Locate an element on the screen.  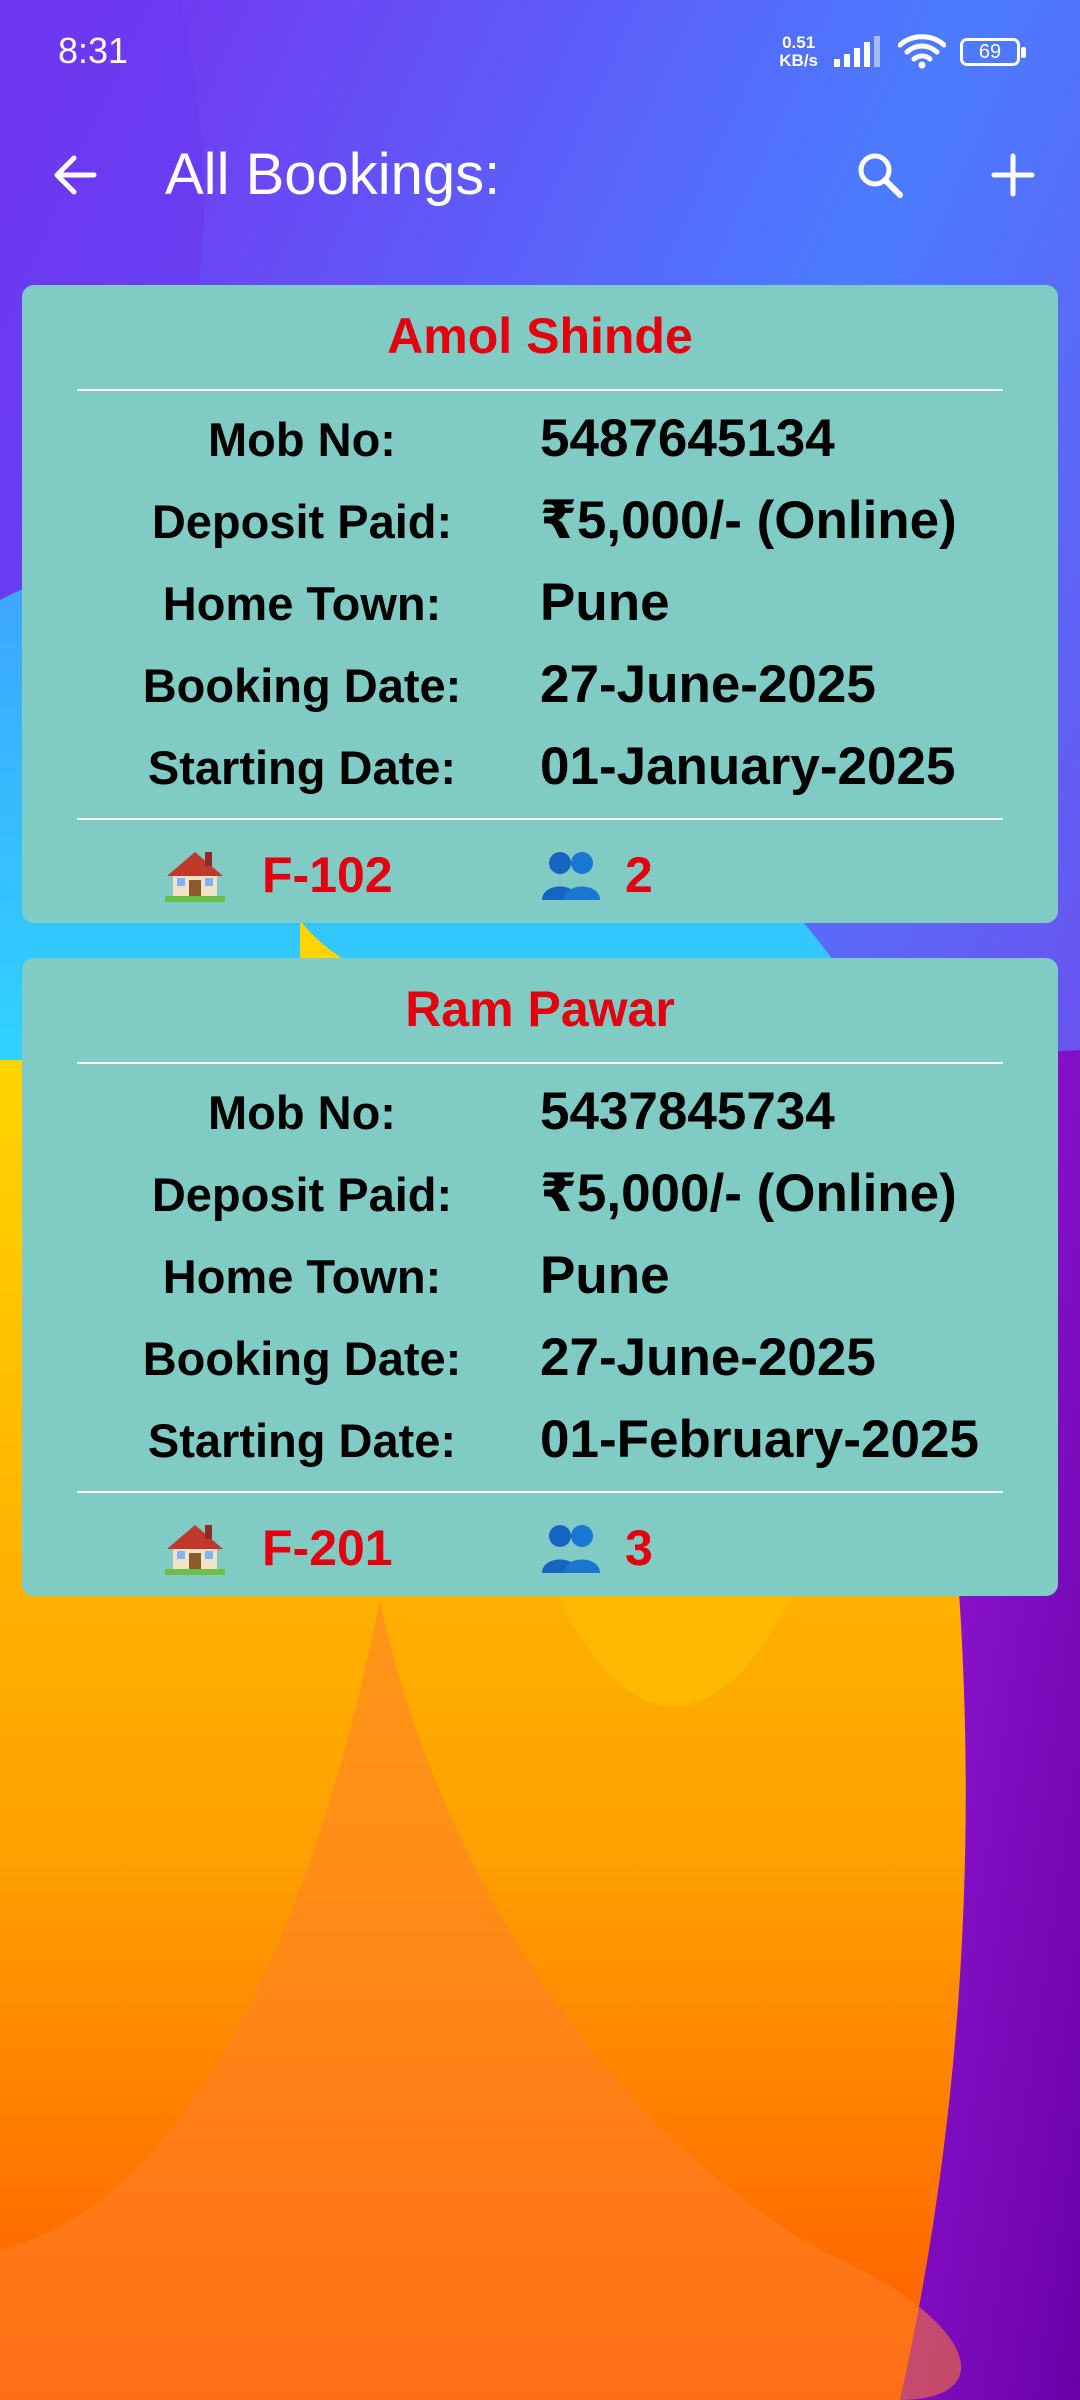
search-button is located at coordinates (880, 175).